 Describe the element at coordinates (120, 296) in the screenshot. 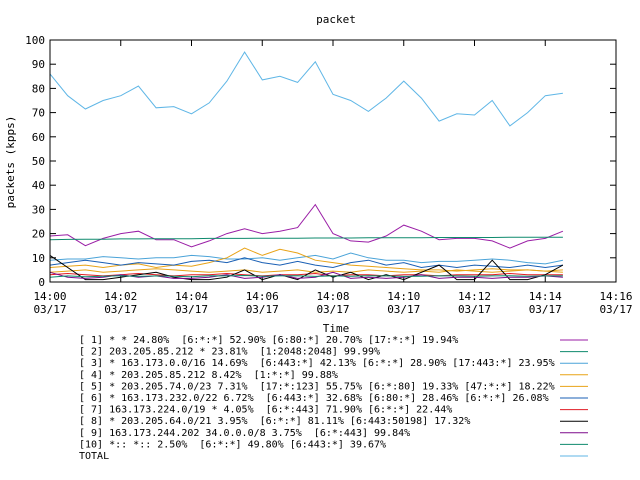

I see `x-tick-time: 14:02` at that location.